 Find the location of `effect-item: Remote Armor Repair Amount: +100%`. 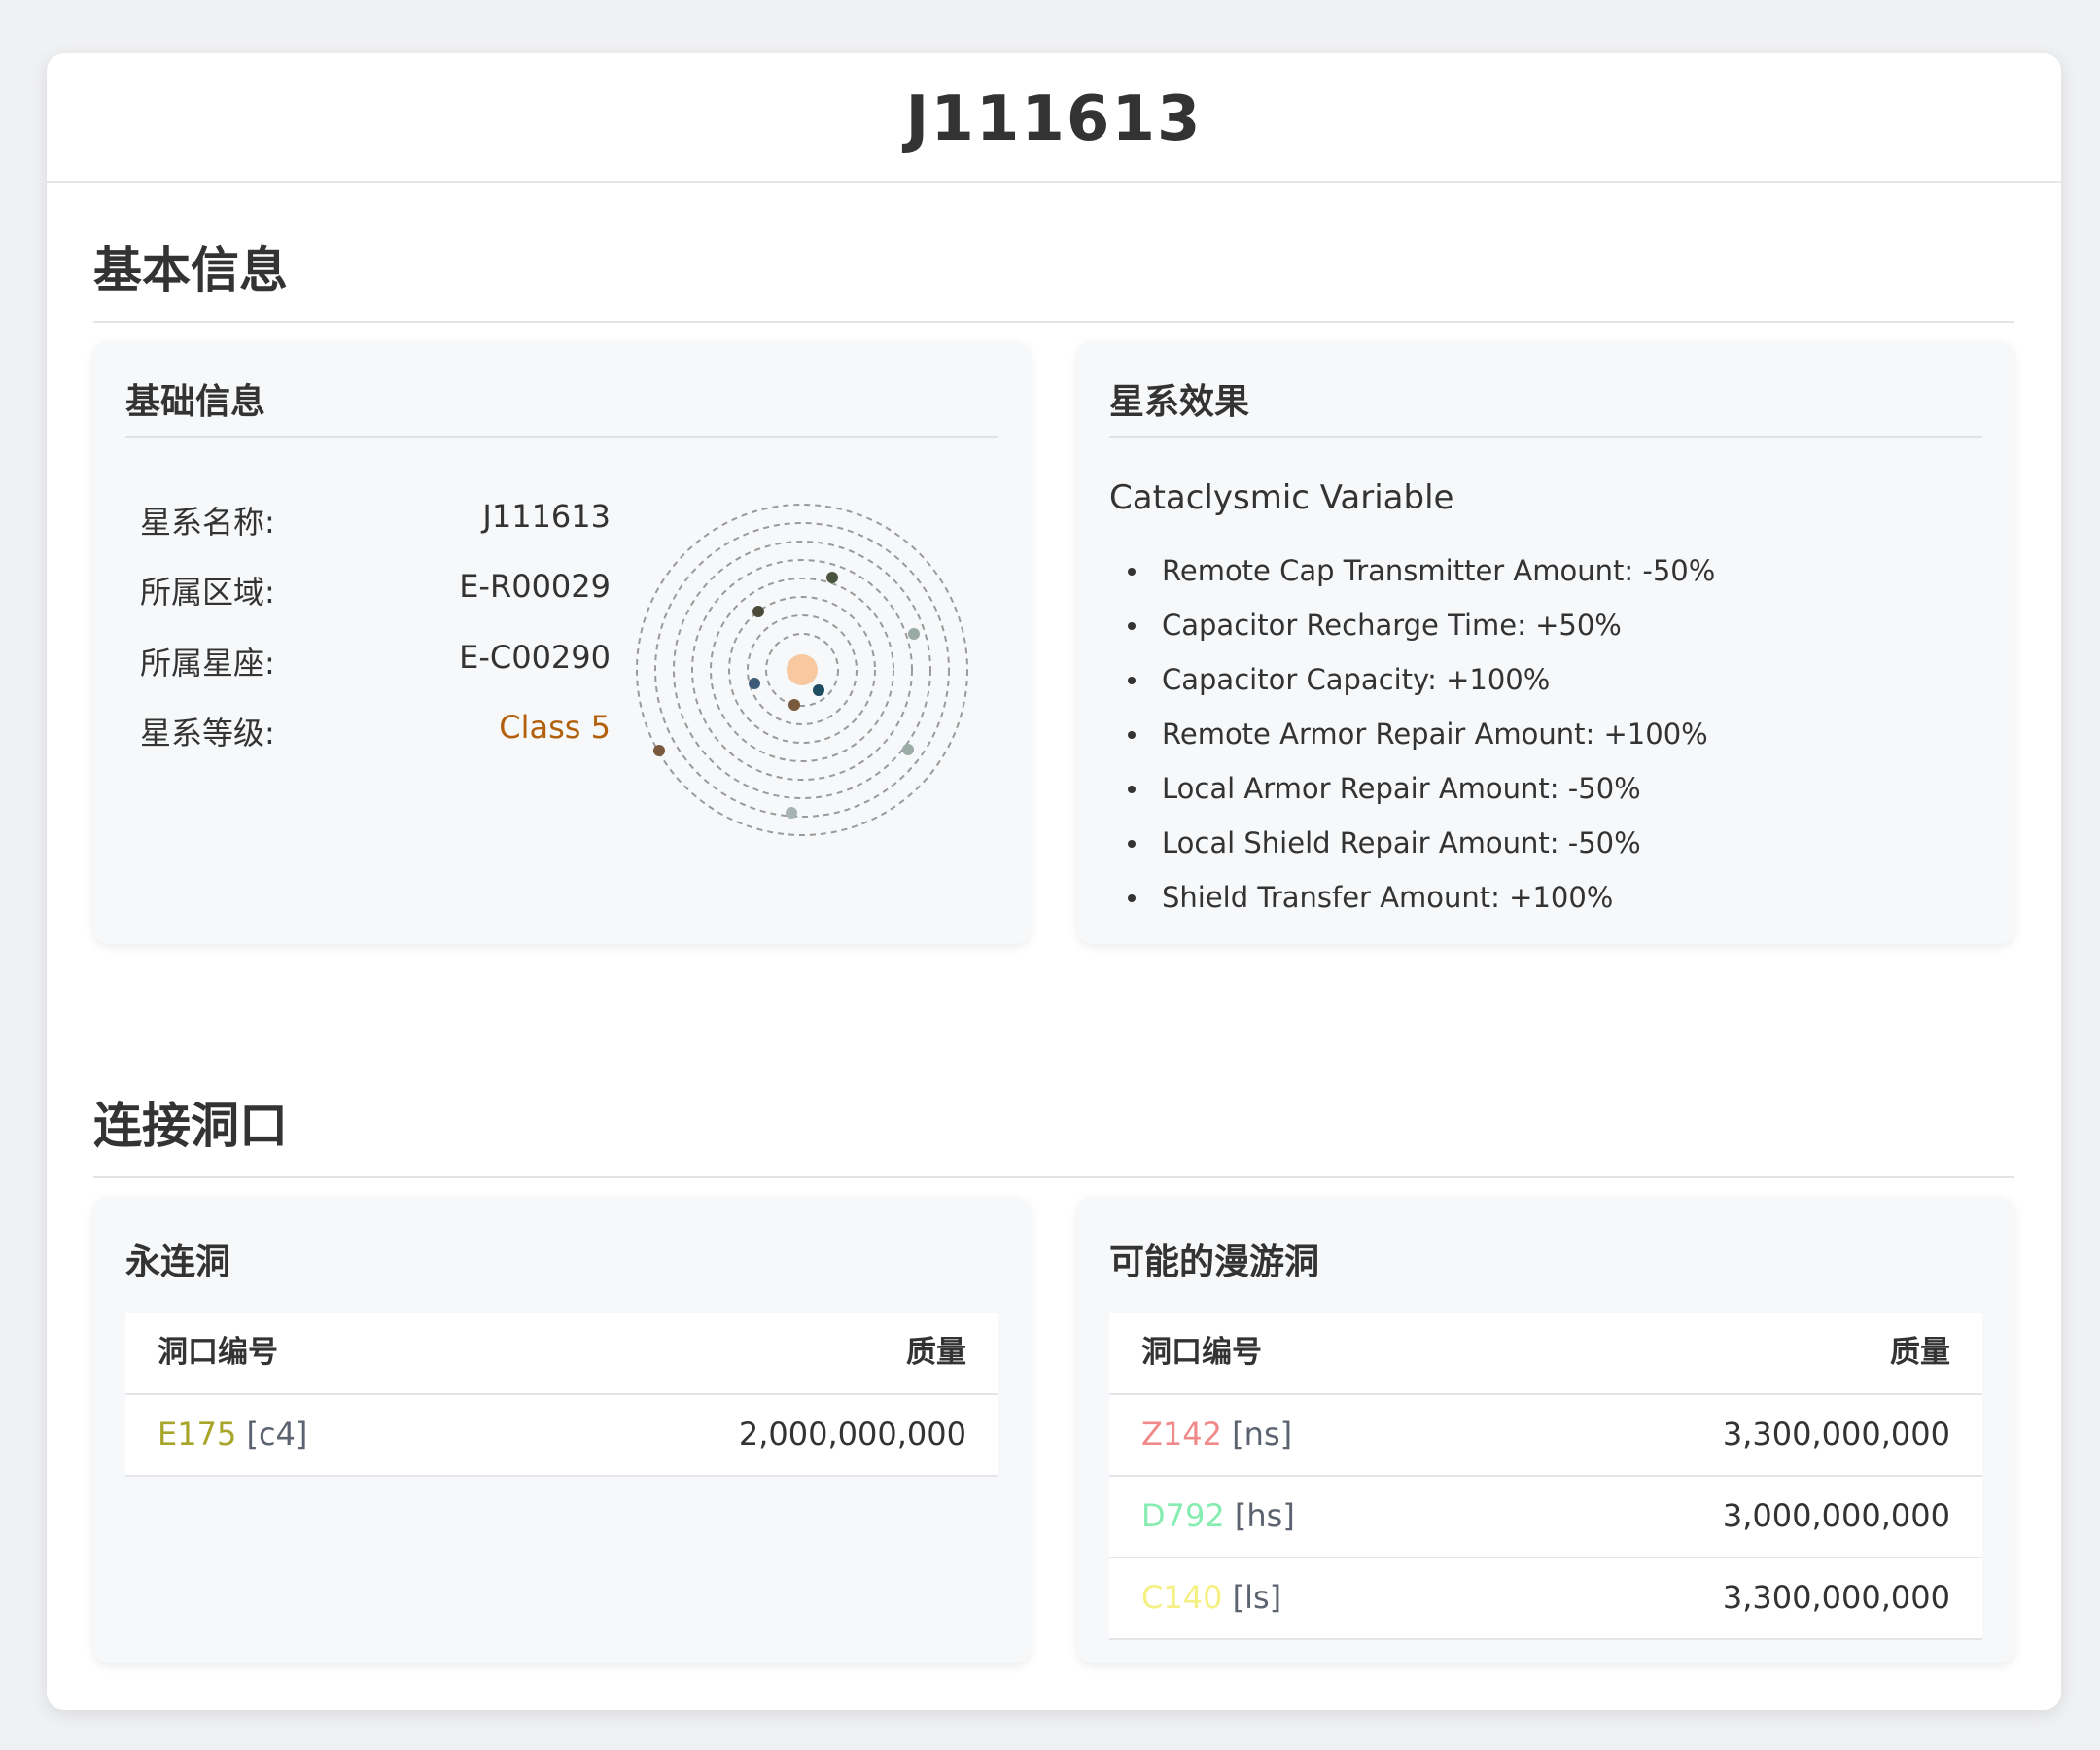

effect-item: Remote Armor Repair Amount: +100% is located at coordinates (1412, 734).